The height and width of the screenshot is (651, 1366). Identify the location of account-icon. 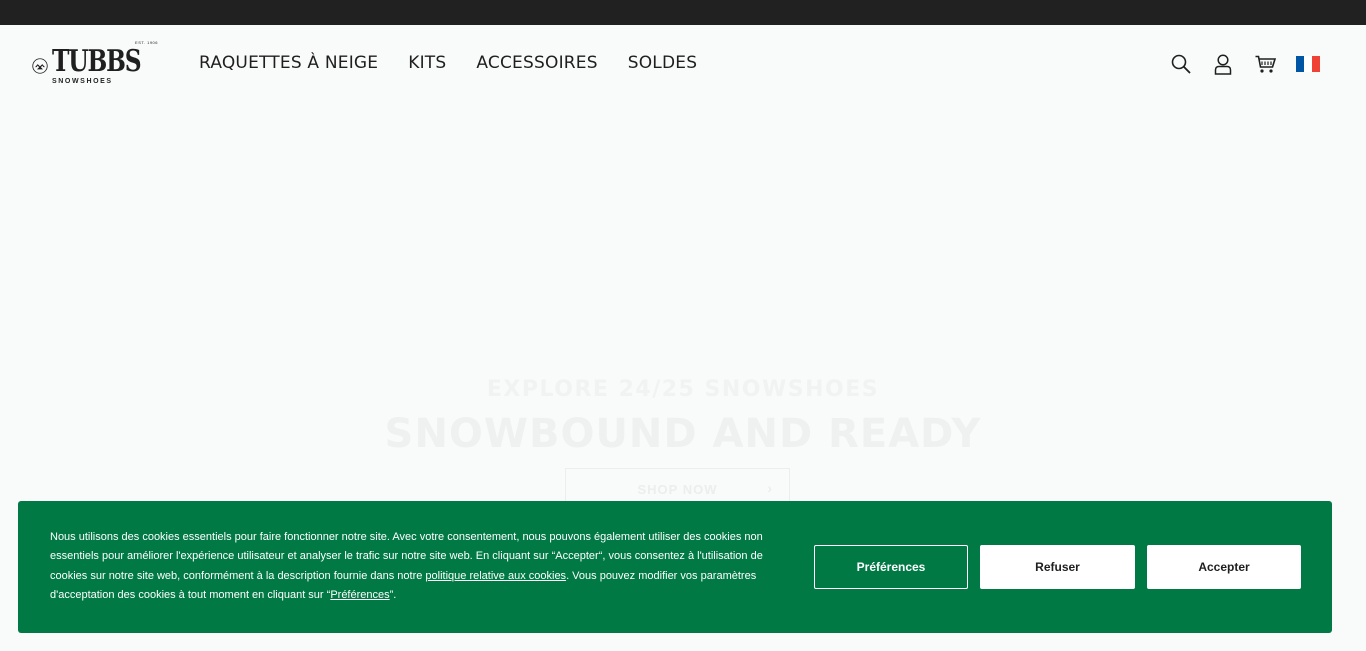
(1223, 64).